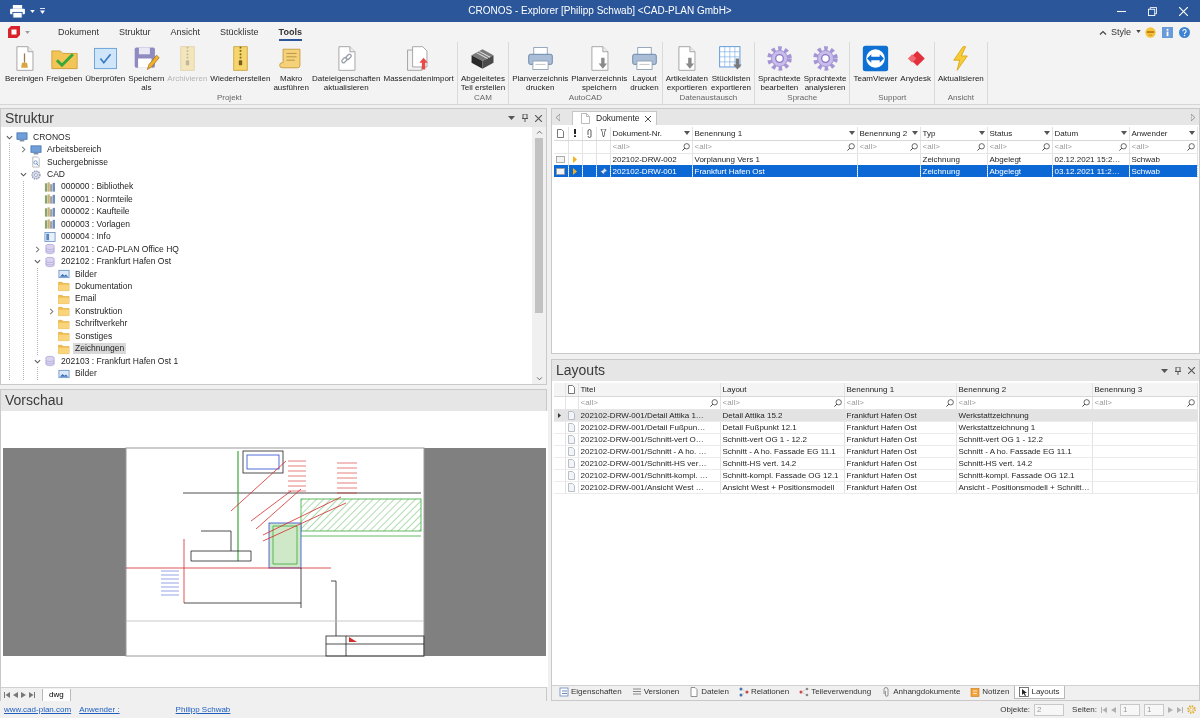  What do you see at coordinates (1163, 133) in the screenshot?
I see `column-header: Anwender` at bounding box center [1163, 133].